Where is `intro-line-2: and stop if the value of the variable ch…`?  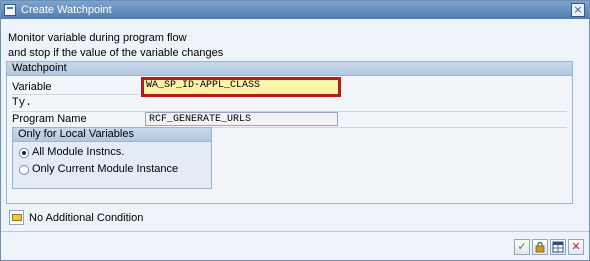 intro-line-2: and stop if the value of the variable ch… is located at coordinates (116, 53).